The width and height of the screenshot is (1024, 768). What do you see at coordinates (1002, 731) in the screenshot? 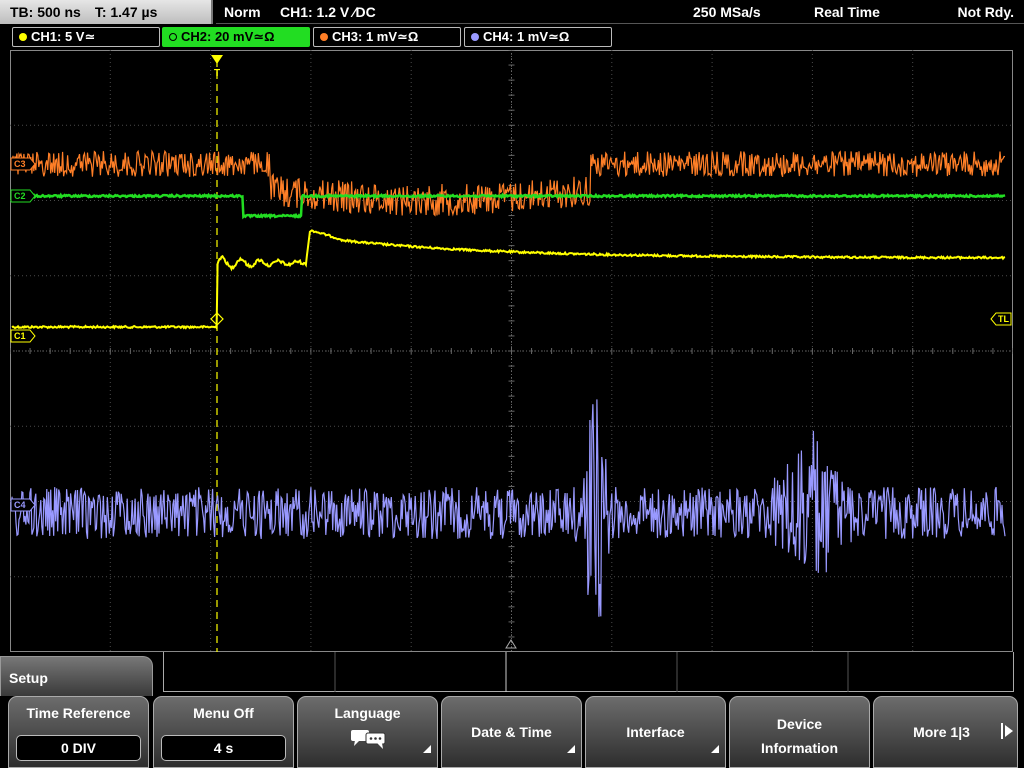
I see `next-page-bar-icon` at bounding box center [1002, 731].